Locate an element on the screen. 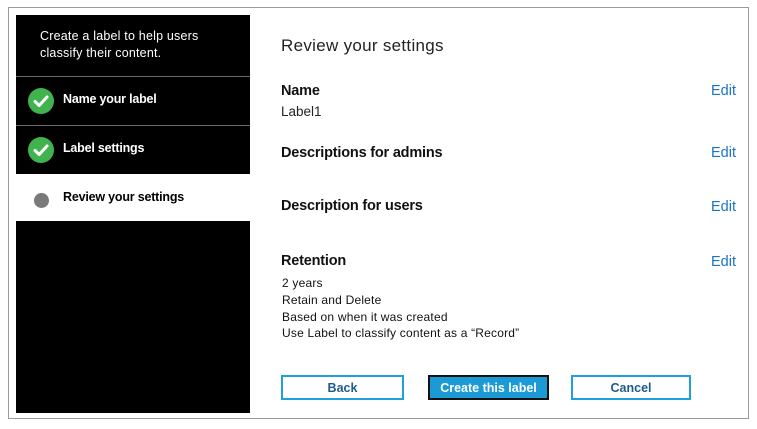 The height and width of the screenshot is (429, 757). page-title: Review your settings is located at coordinates (362, 45).